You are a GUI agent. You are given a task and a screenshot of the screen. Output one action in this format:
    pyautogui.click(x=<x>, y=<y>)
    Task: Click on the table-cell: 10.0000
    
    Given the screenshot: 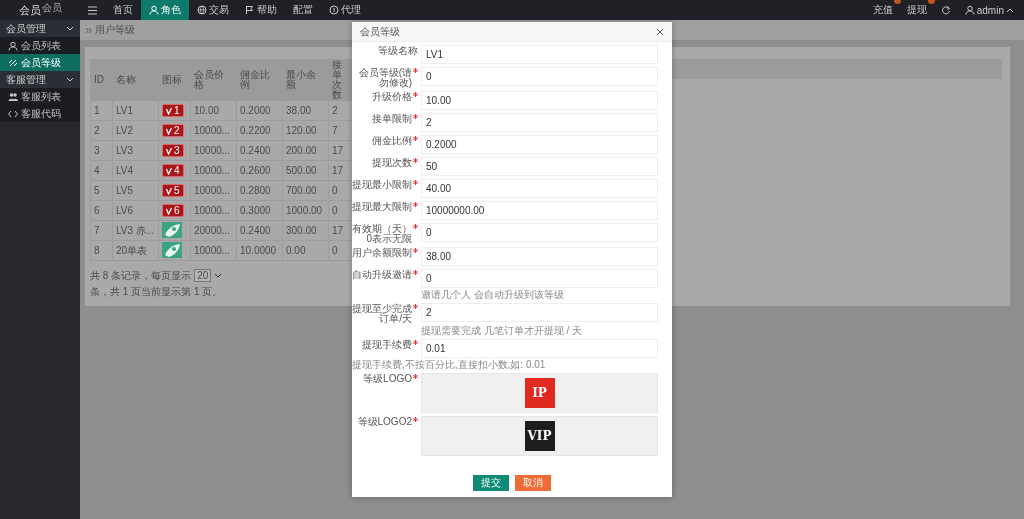 What is the action you would take?
    pyautogui.click(x=259, y=250)
    